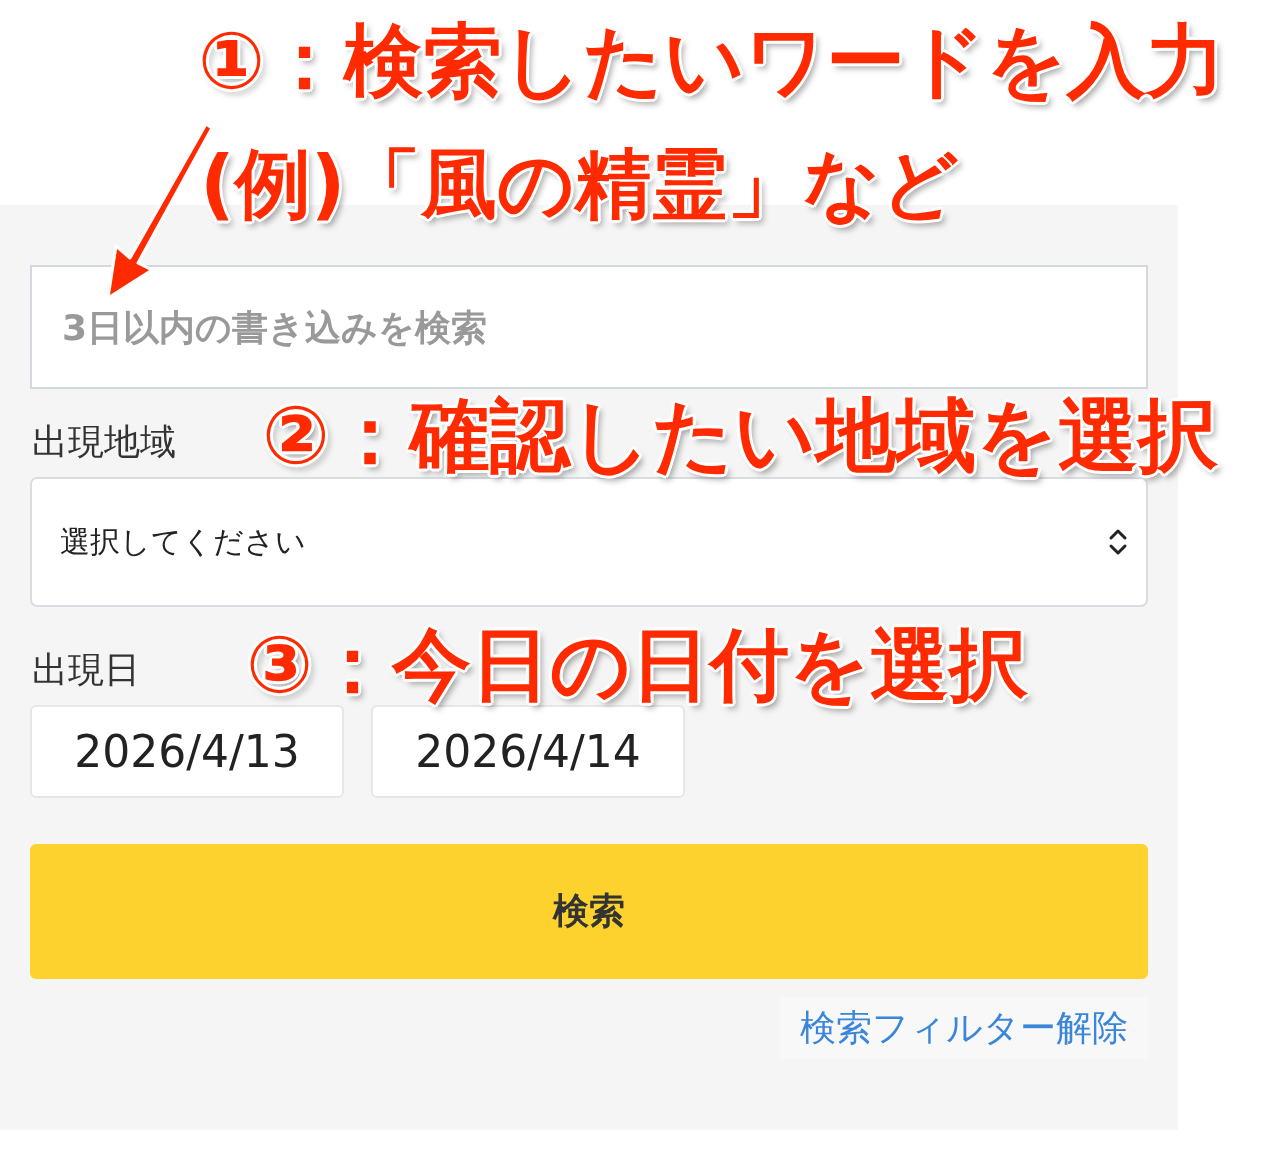  What do you see at coordinates (86, 670) in the screenshot?
I see `date-label: 出現日` at bounding box center [86, 670].